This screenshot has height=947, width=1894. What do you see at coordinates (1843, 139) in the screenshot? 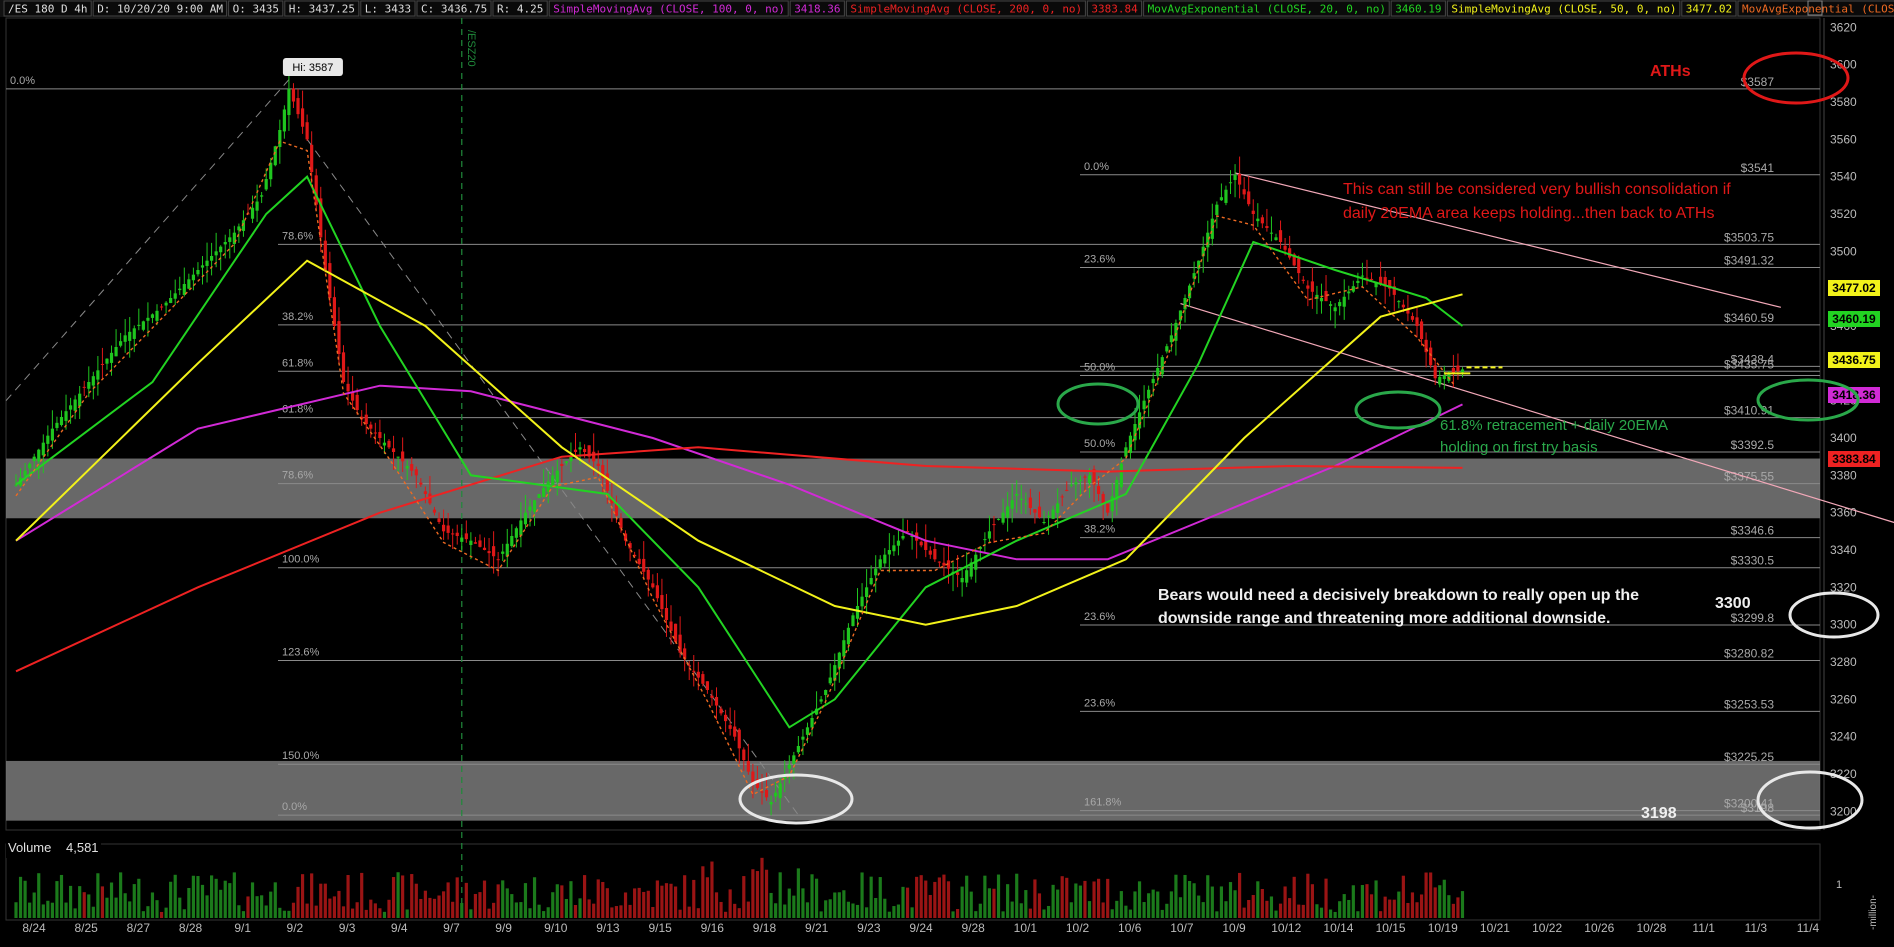
I see `price-axis-tick: 3560` at bounding box center [1843, 139].